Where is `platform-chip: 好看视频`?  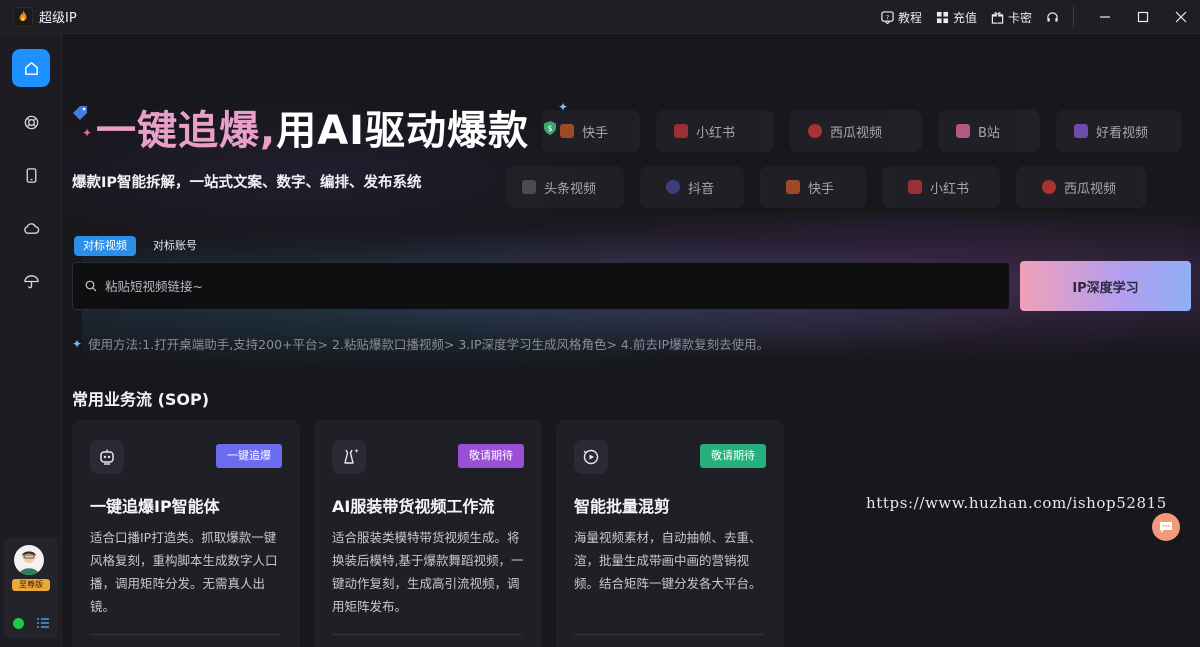 platform-chip: 好看视频 is located at coordinates (1119, 131).